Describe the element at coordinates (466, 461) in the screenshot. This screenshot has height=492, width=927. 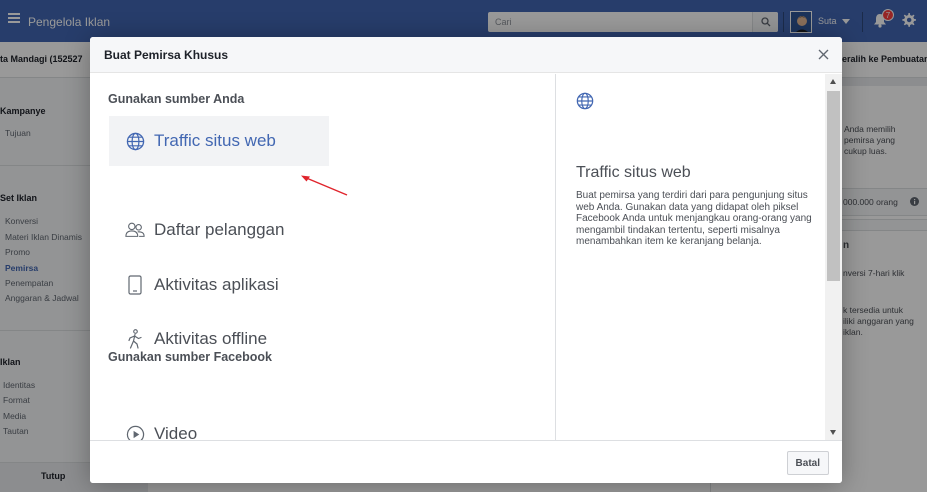
I see `dialog-footer: Batal` at that location.